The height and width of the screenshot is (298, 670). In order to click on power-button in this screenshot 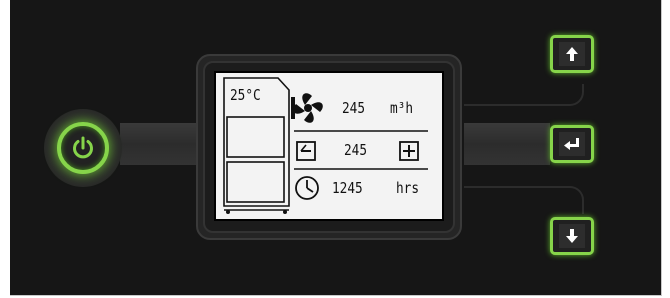, I will do `click(83, 148)`.